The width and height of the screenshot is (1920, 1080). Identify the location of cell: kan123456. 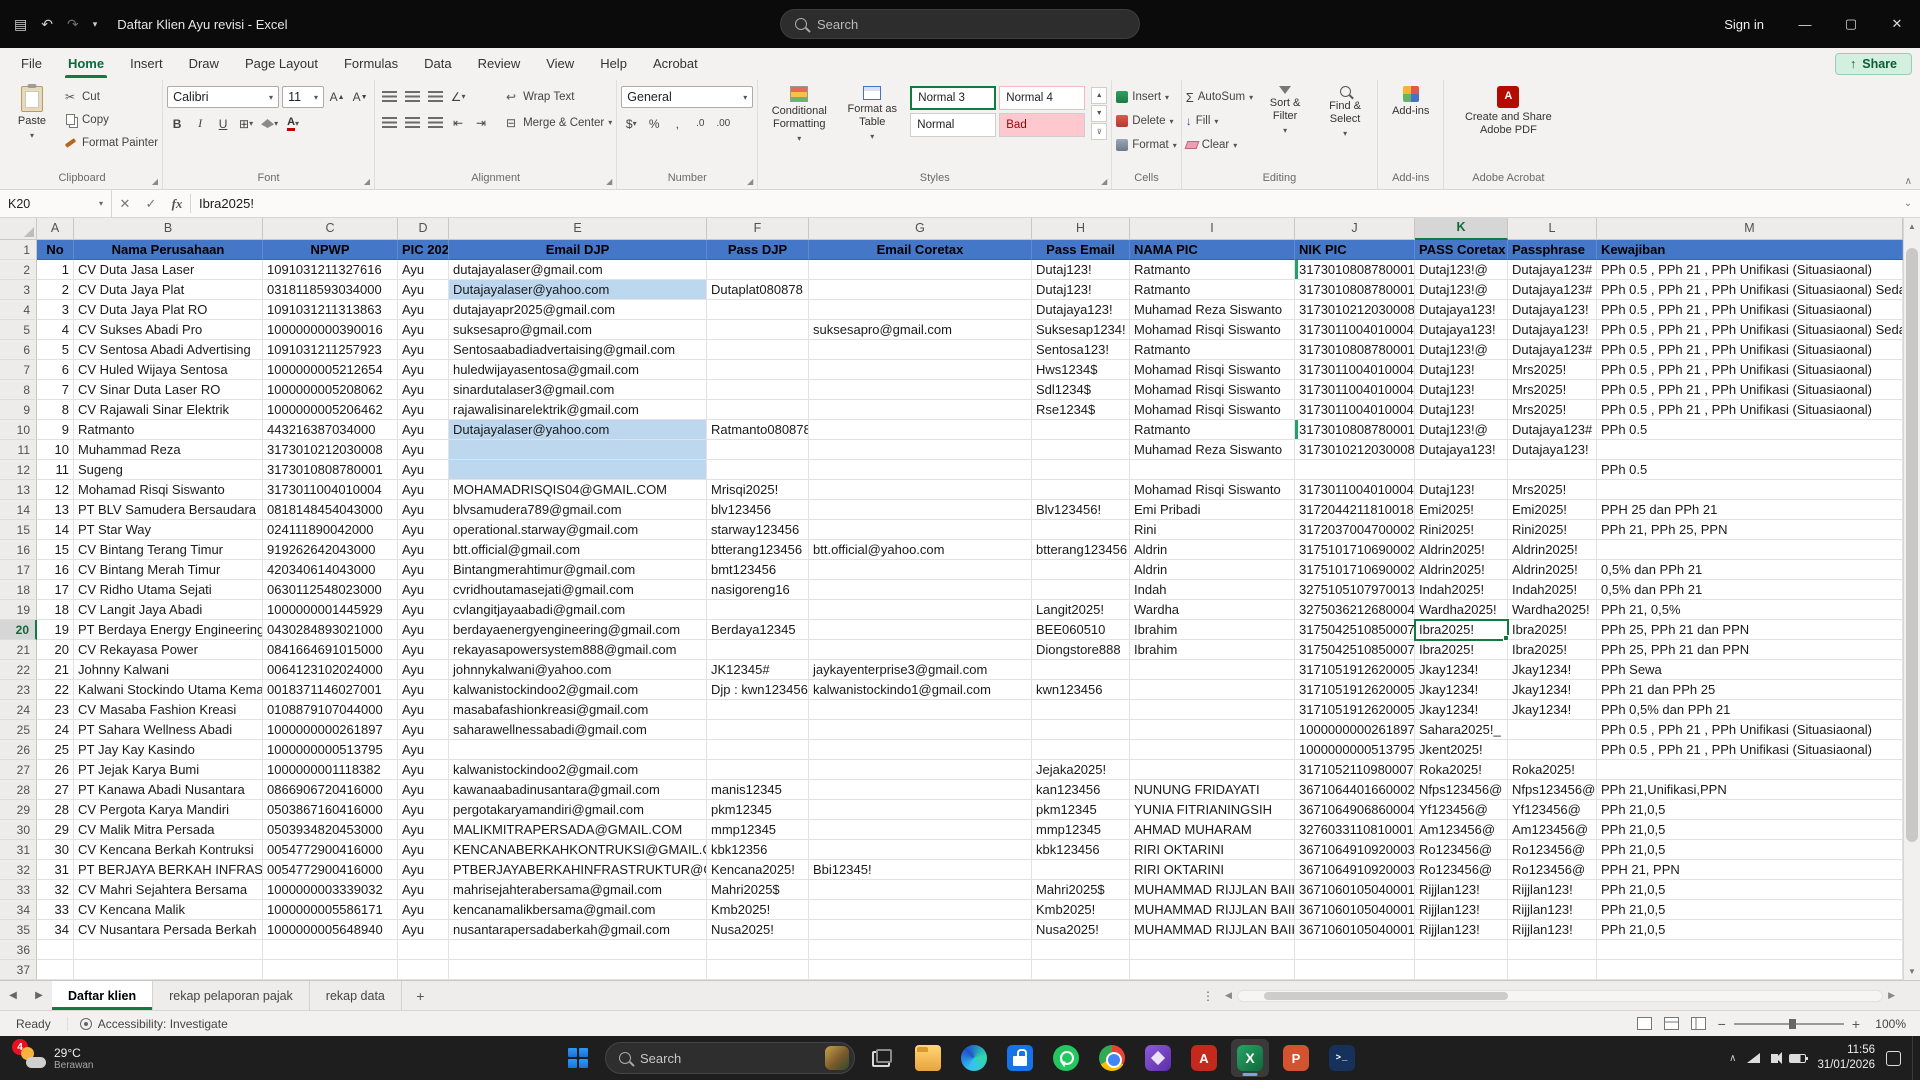
(1081, 790).